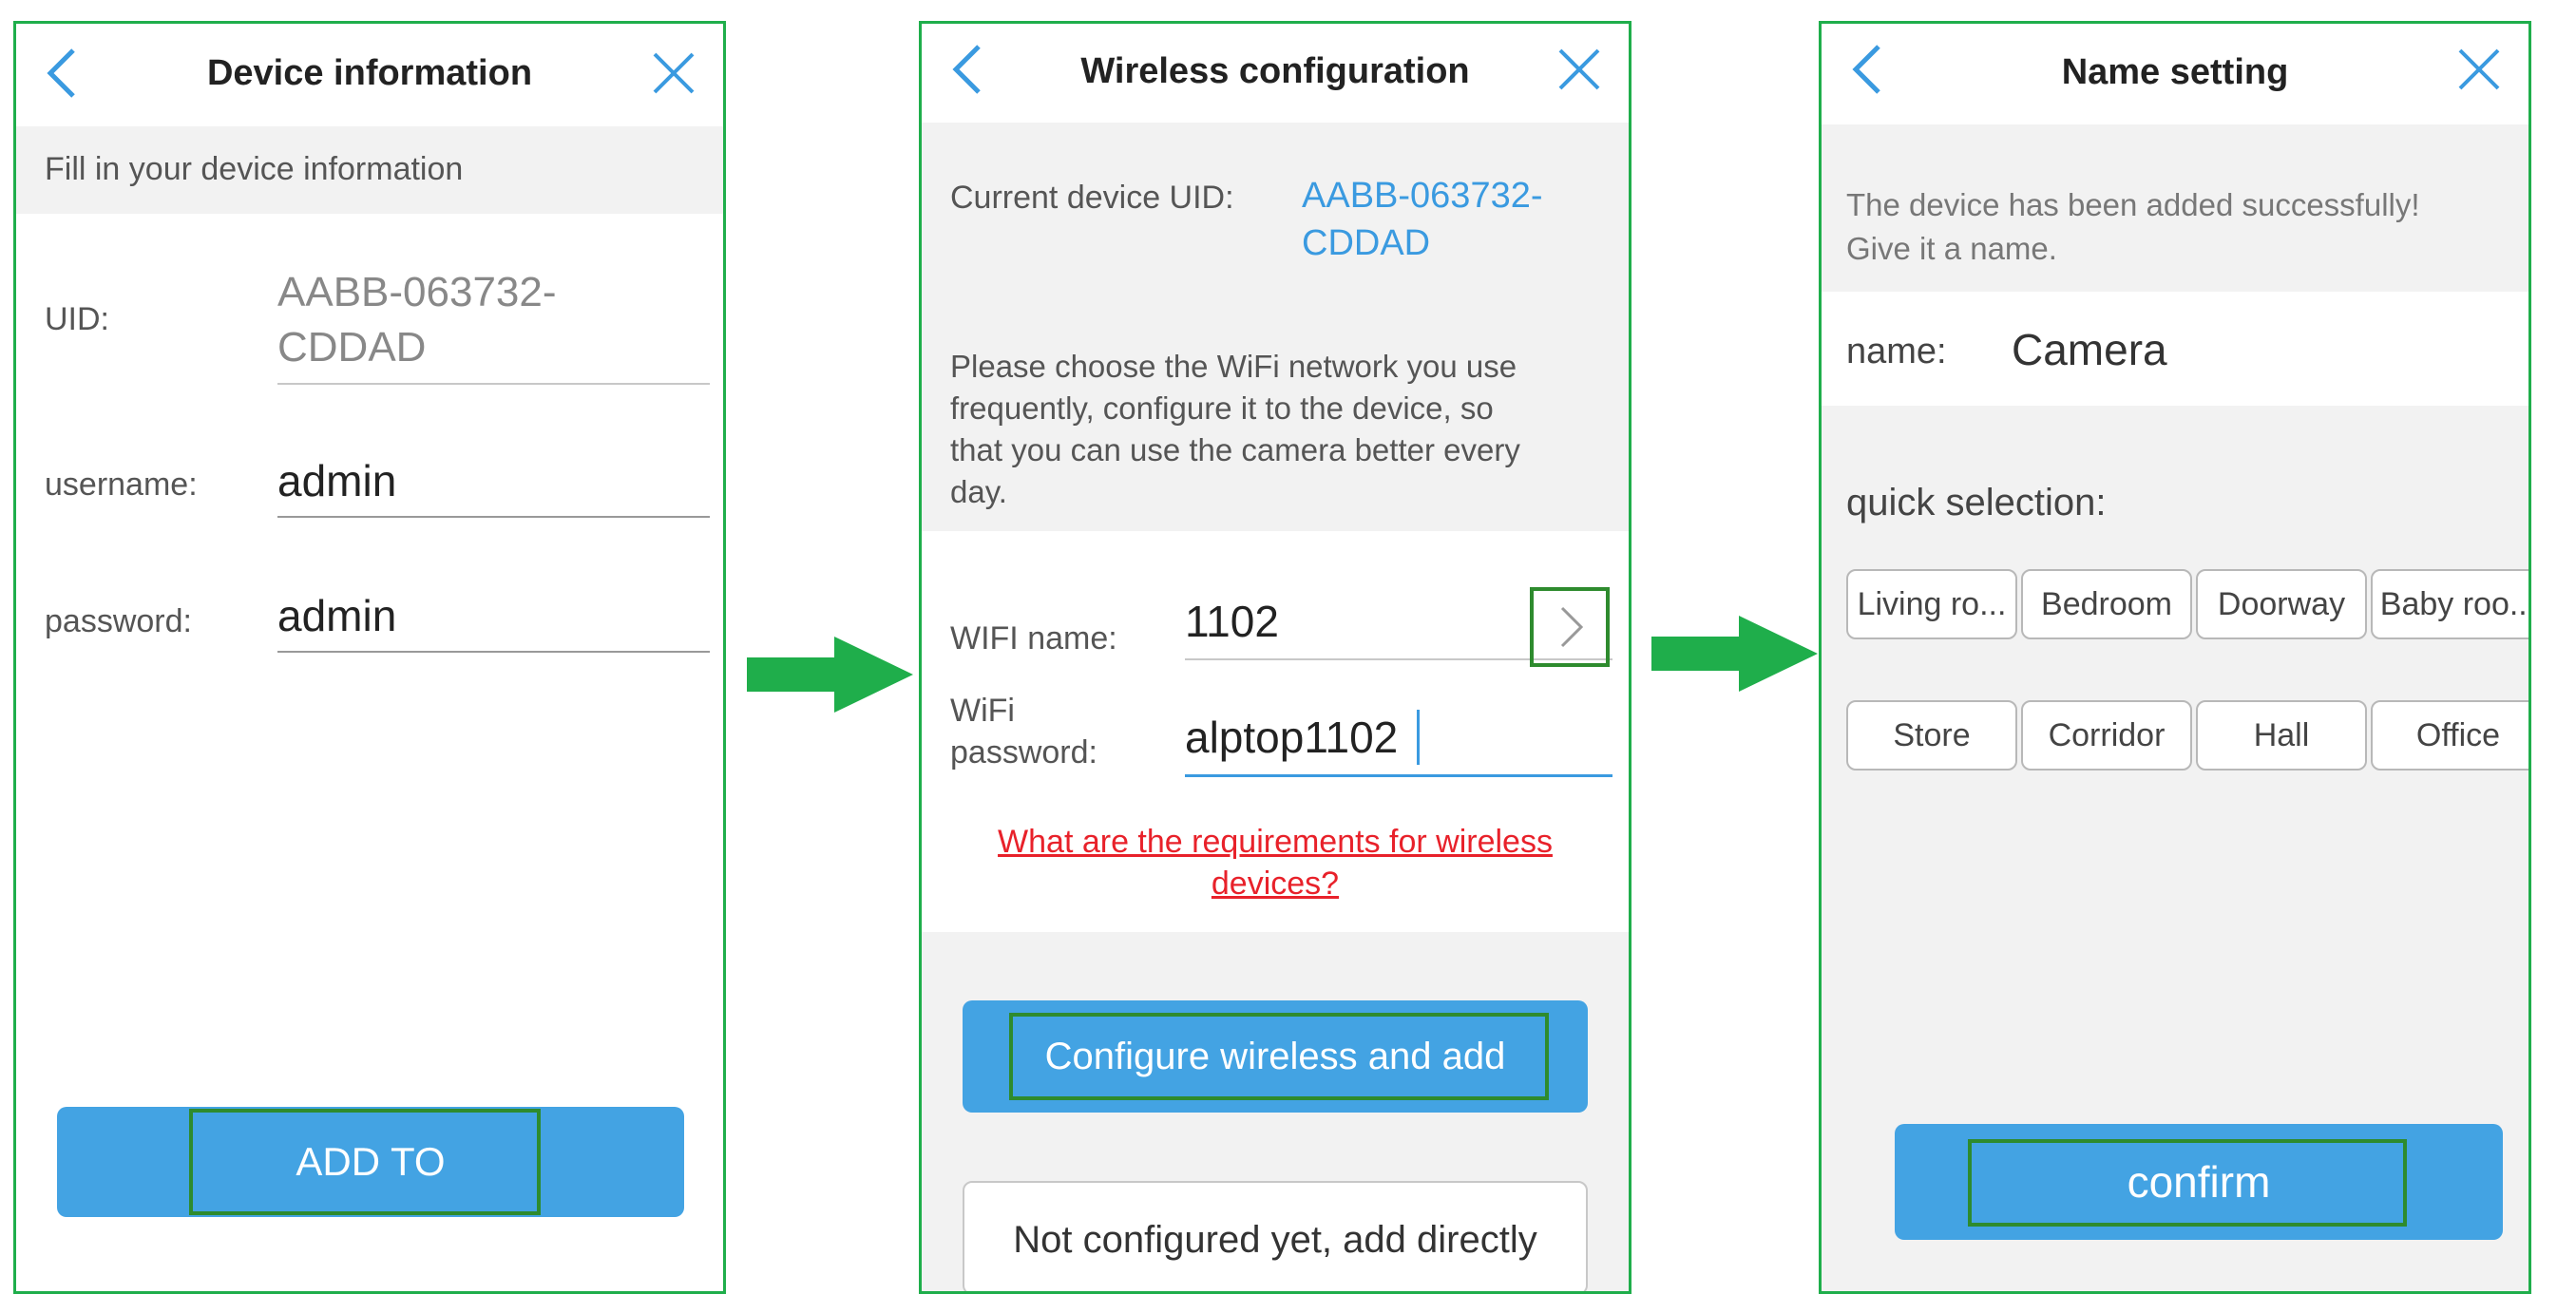 The image size is (2576, 1294). What do you see at coordinates (1232, 621) in the screenshot?
I see `wifi-name-field: 1102` at bounding box center [1232, 621].